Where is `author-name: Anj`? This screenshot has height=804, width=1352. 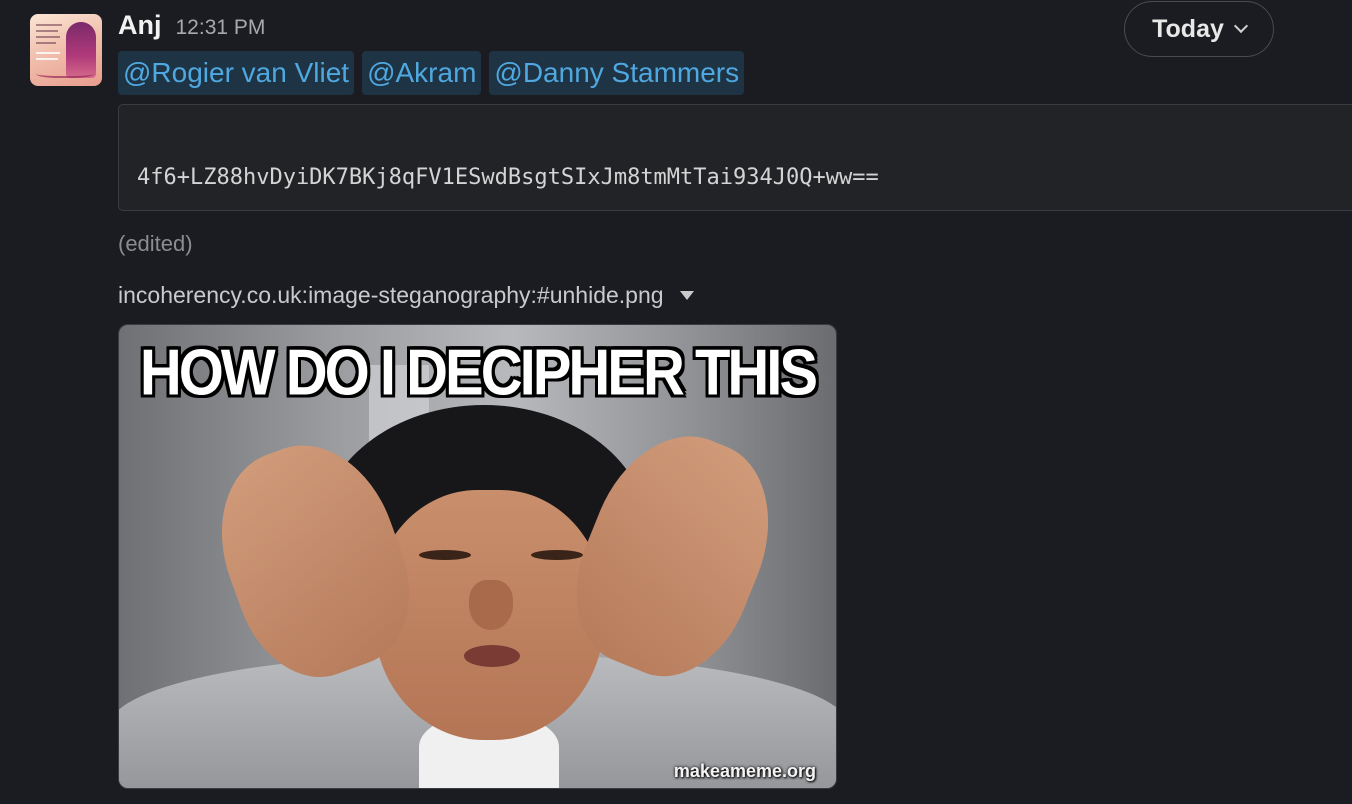 author-name: Anj is located at coordinates (140, 25).